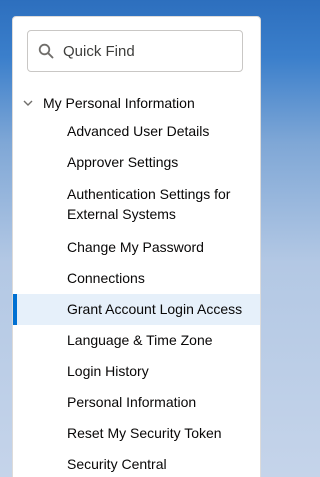 Image resolution: width=320 pixels, height=477 pixels. What do you see at coordinates (144, 433) in the screenshot?
I see `nav-item-label: Reset My Security Token` at bounding box center [144, 433].